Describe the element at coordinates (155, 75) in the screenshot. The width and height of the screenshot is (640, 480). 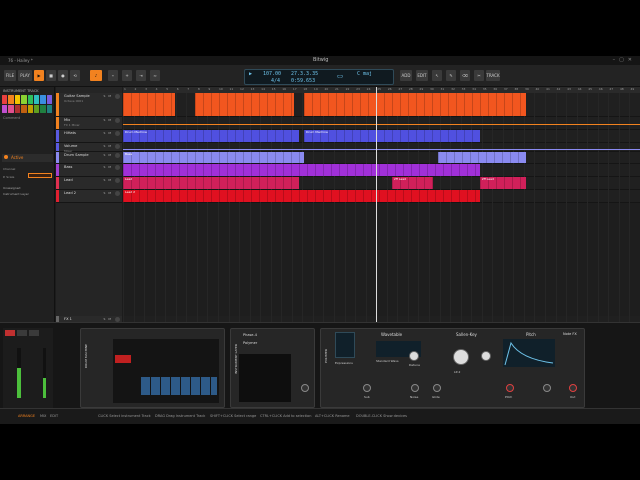
I see `groove-button: ≈` at that location.